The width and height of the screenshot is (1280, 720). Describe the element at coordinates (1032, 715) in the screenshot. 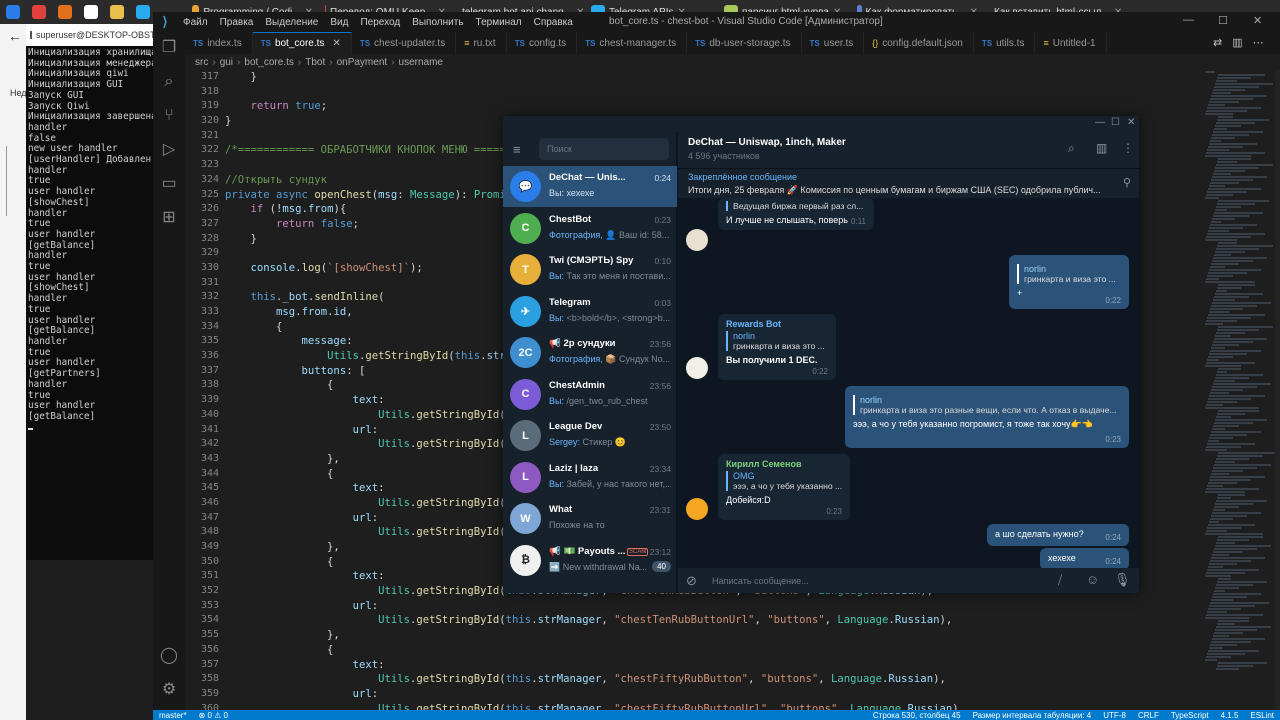

I see `status-item: Размер интервала табуляции: 4` at that location.